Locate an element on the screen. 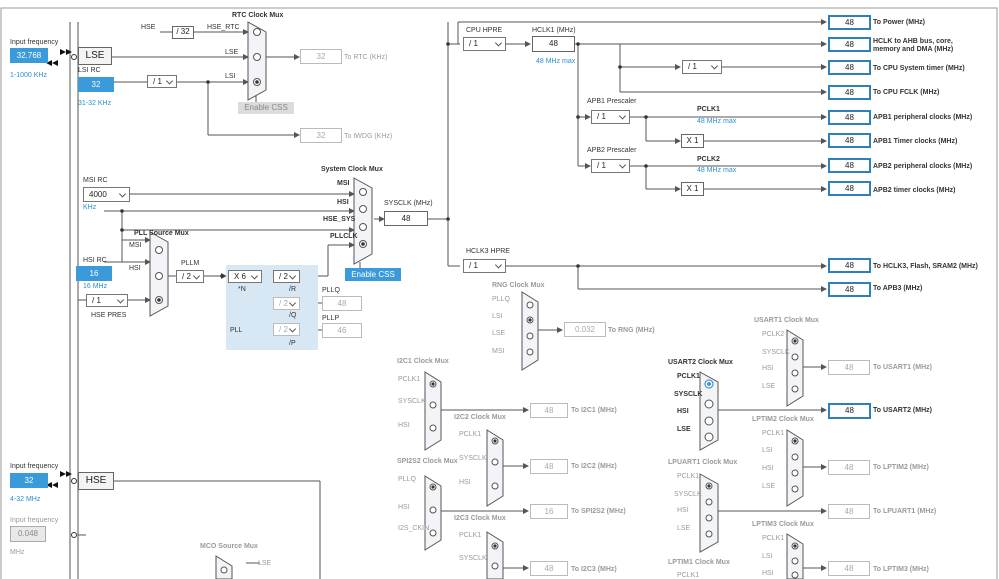 The image size is (999, 579). apb3-output-label: To APB3 (MHz) is located at coordinates (898, 288).